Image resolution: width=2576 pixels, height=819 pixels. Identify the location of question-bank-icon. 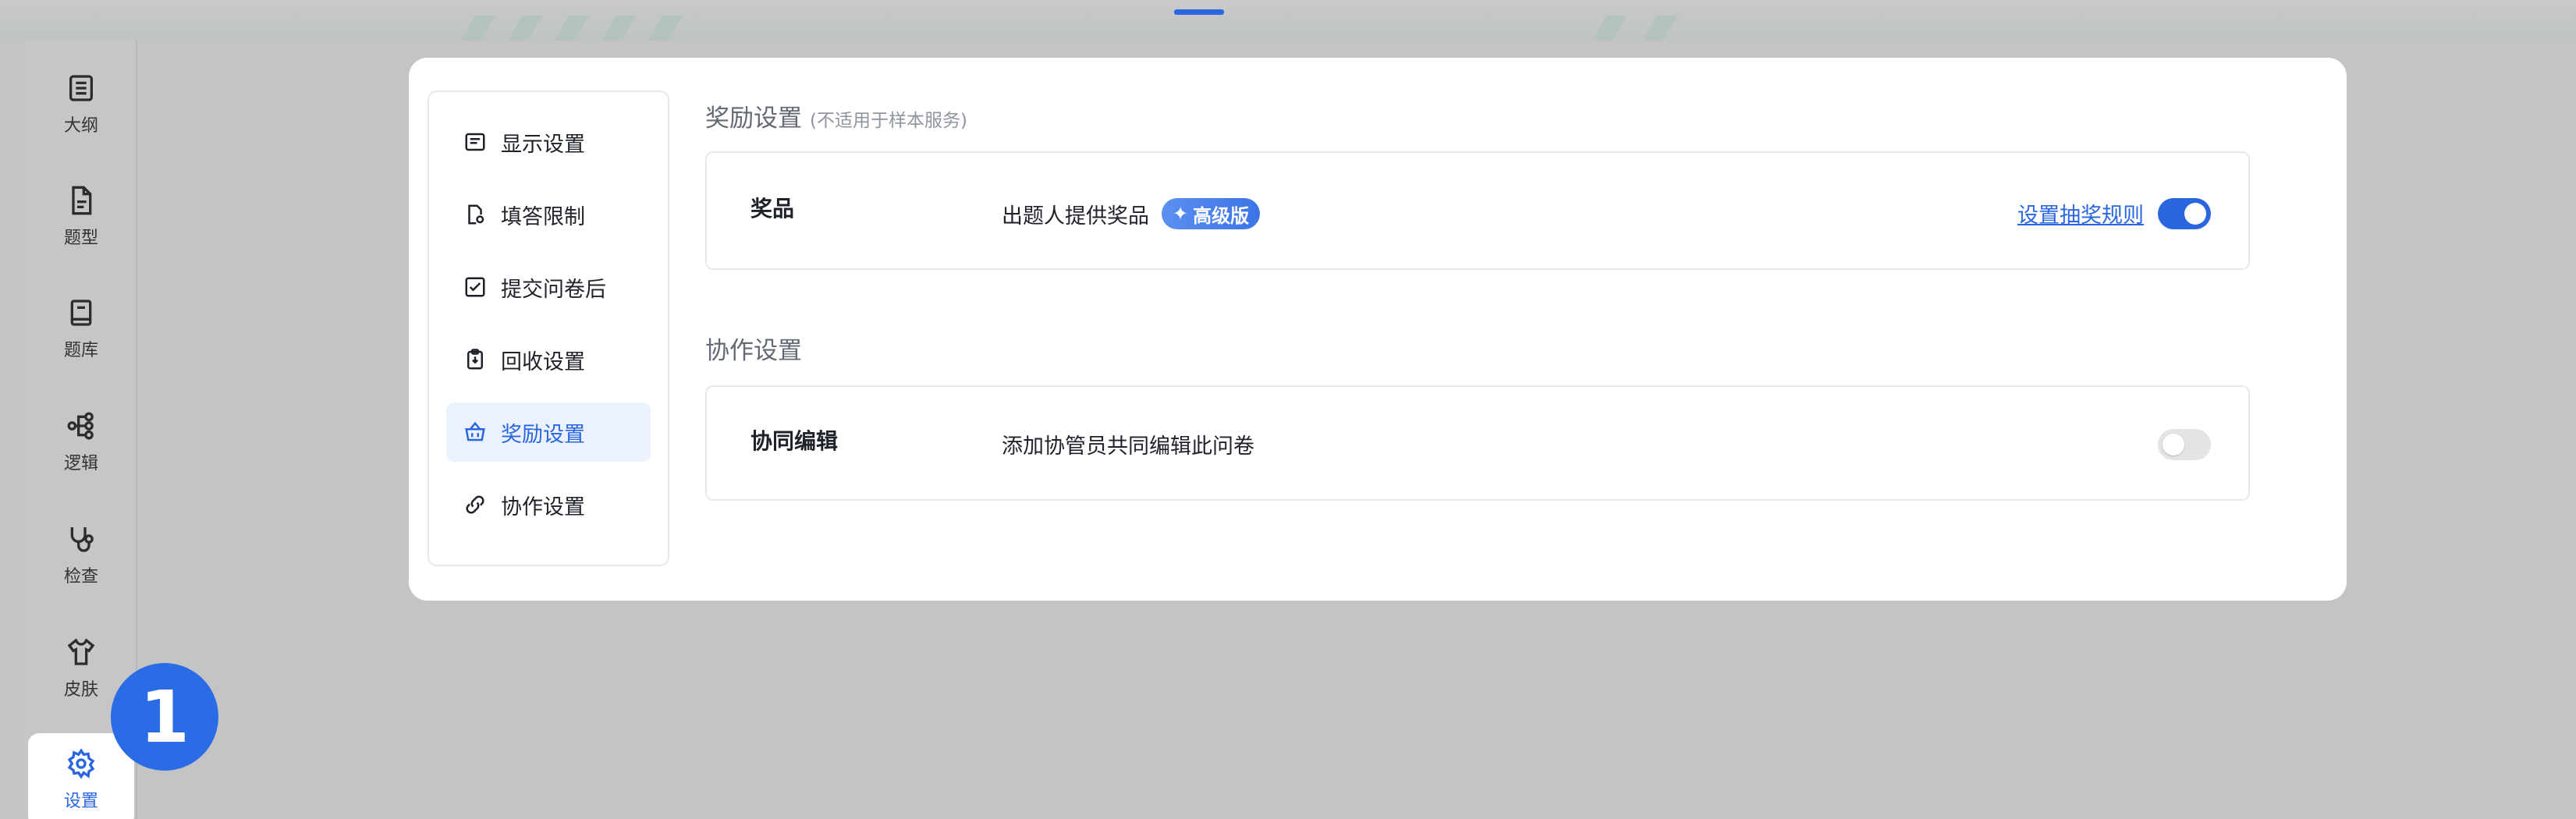
(81, 313).